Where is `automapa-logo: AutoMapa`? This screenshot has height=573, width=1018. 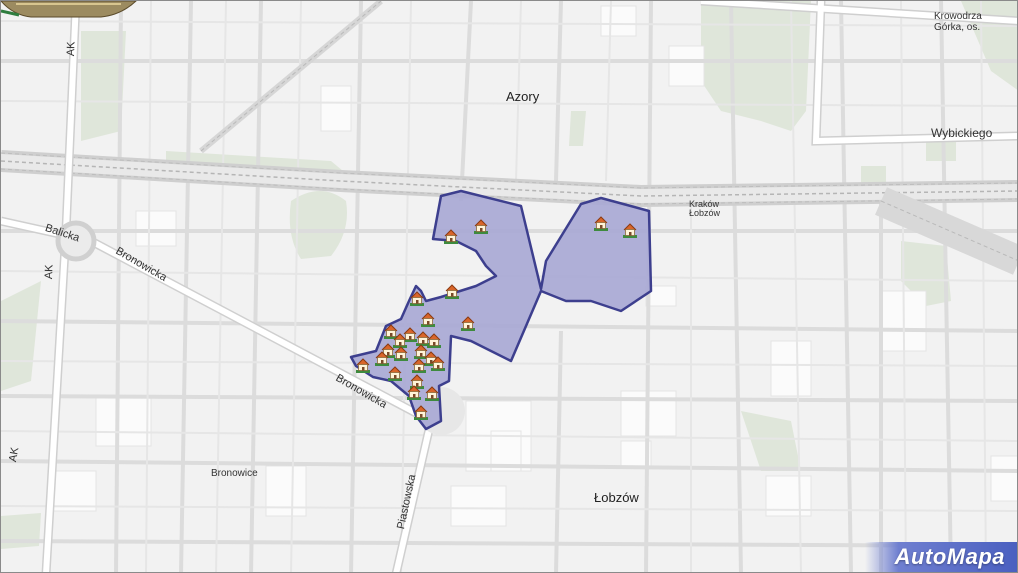 automapa-logo: AutoMapa is located at coordinates (941, 557).